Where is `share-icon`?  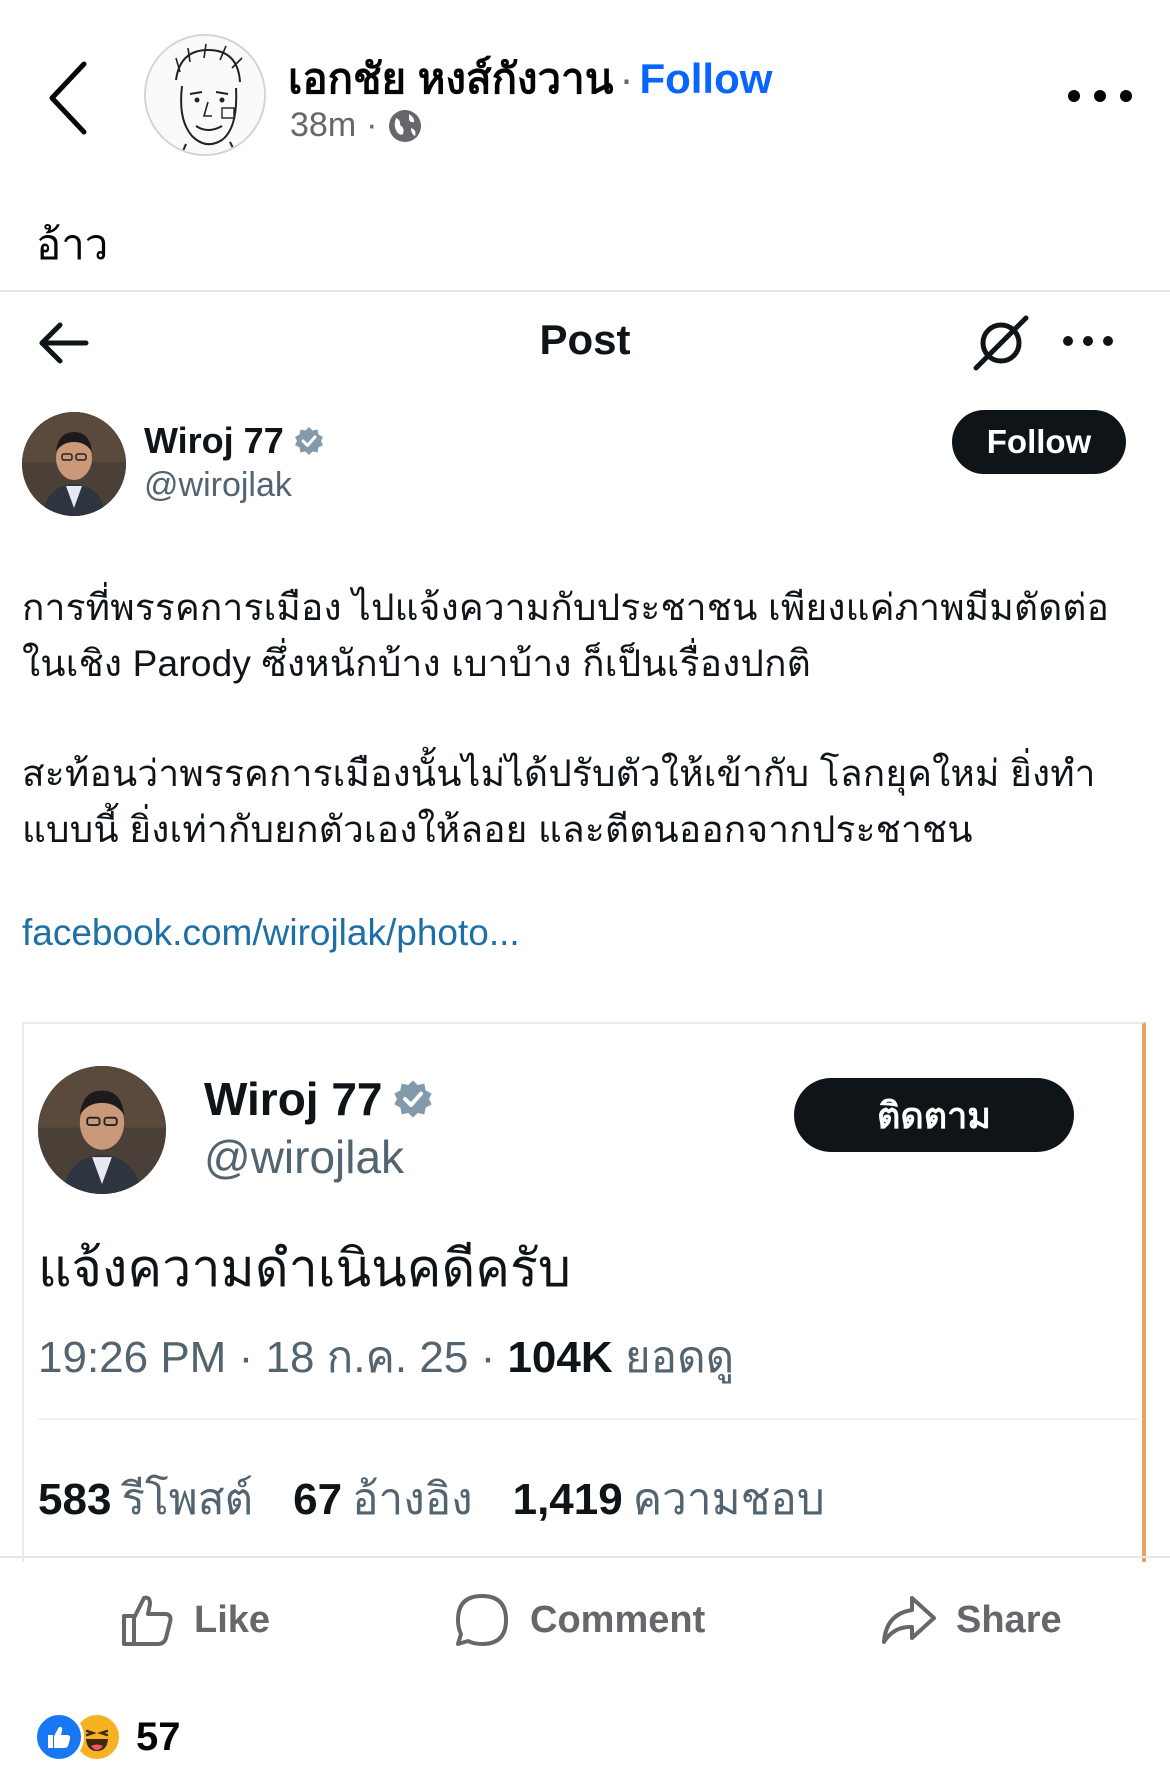 share-icon is located at coordinates (909, 1620).